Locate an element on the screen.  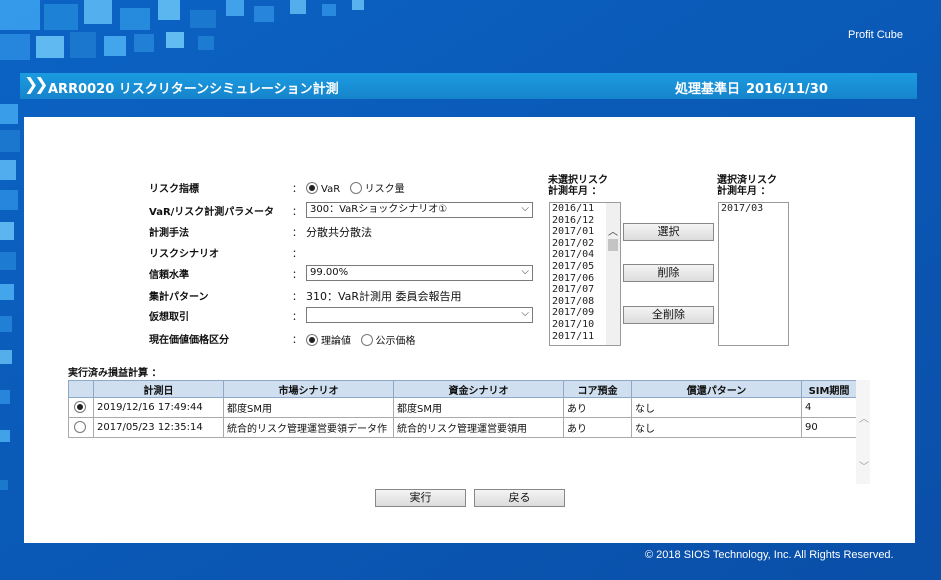
var-param-value: 300：VaRショックシナリオ① is located at coordinates (379, 209).